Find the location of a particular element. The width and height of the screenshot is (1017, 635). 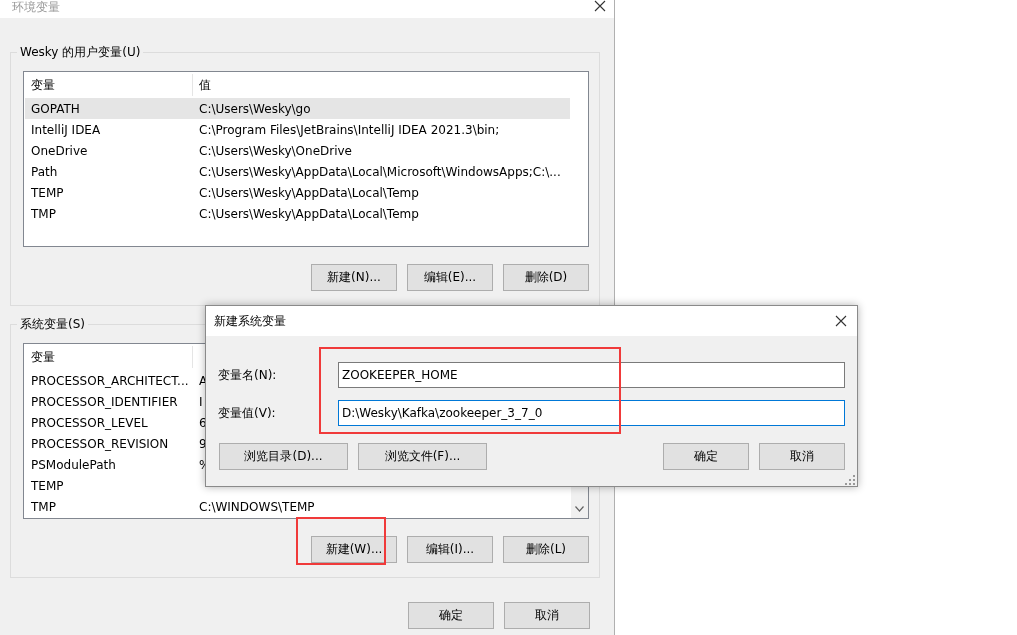

table-cell-text: C:\Users\Wesky\OneDrive is located at coordinates (275, 150).